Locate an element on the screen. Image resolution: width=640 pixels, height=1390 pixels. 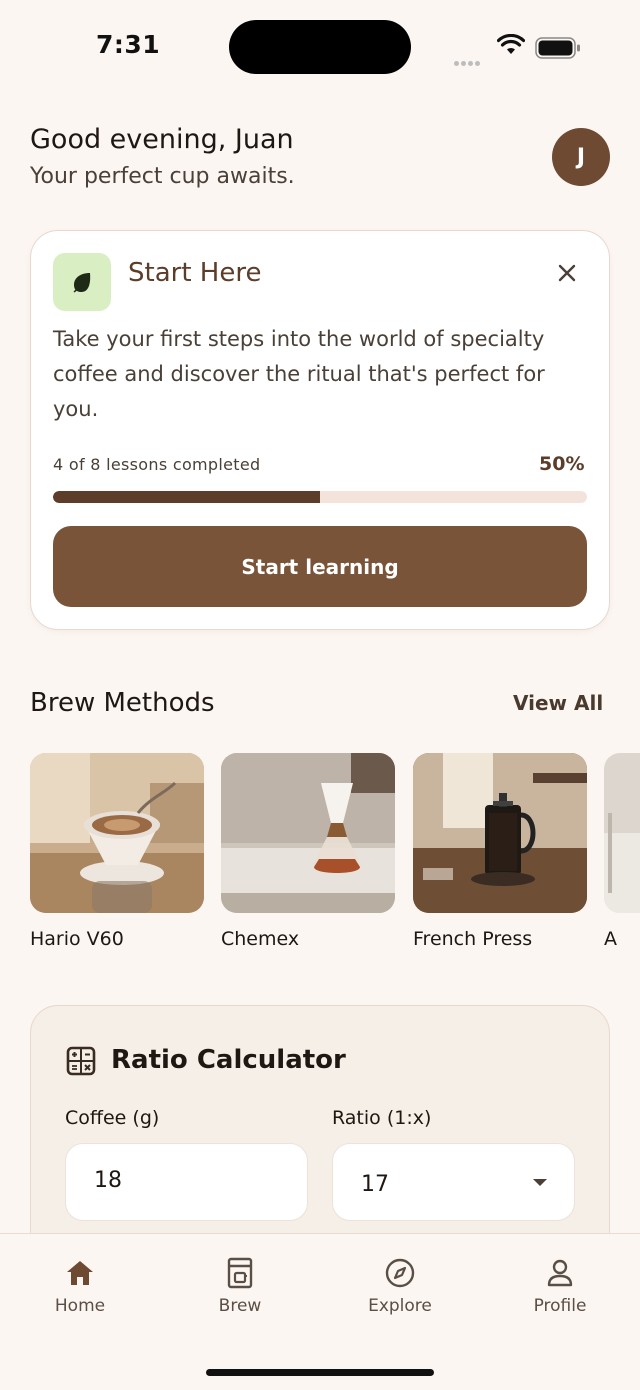
brew-card-chemex is located at coordinates (308, 833).